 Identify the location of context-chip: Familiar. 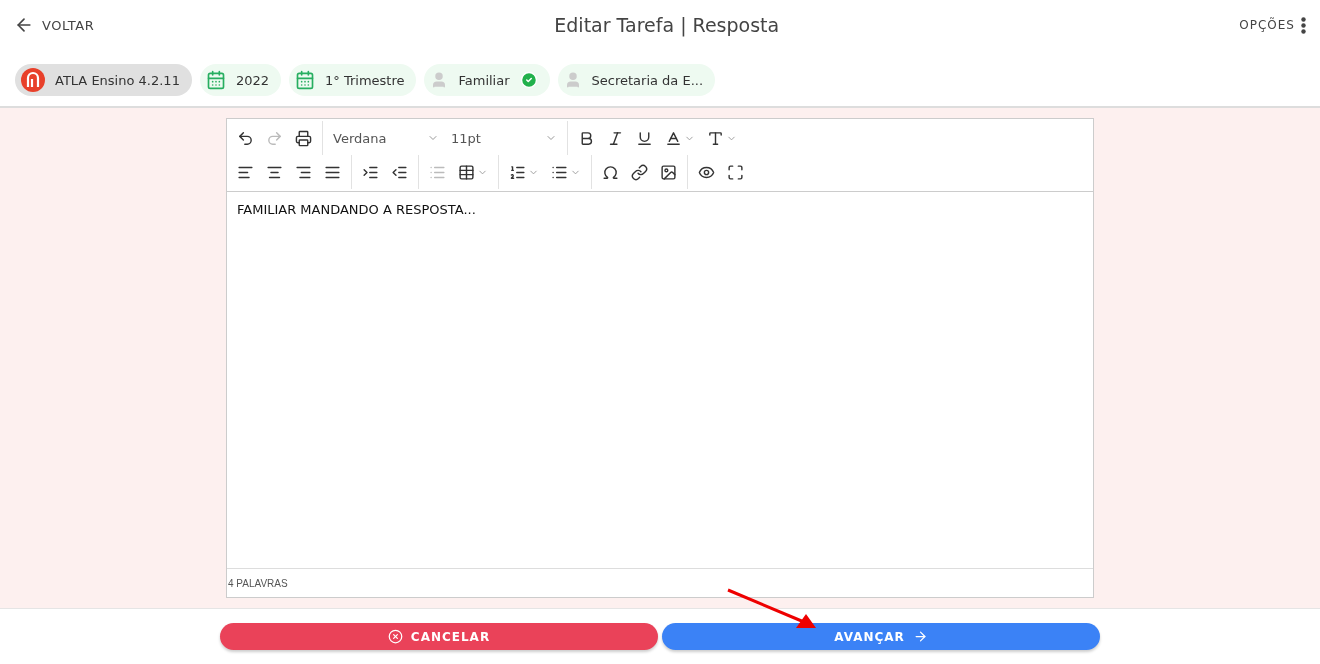
(487, 80).